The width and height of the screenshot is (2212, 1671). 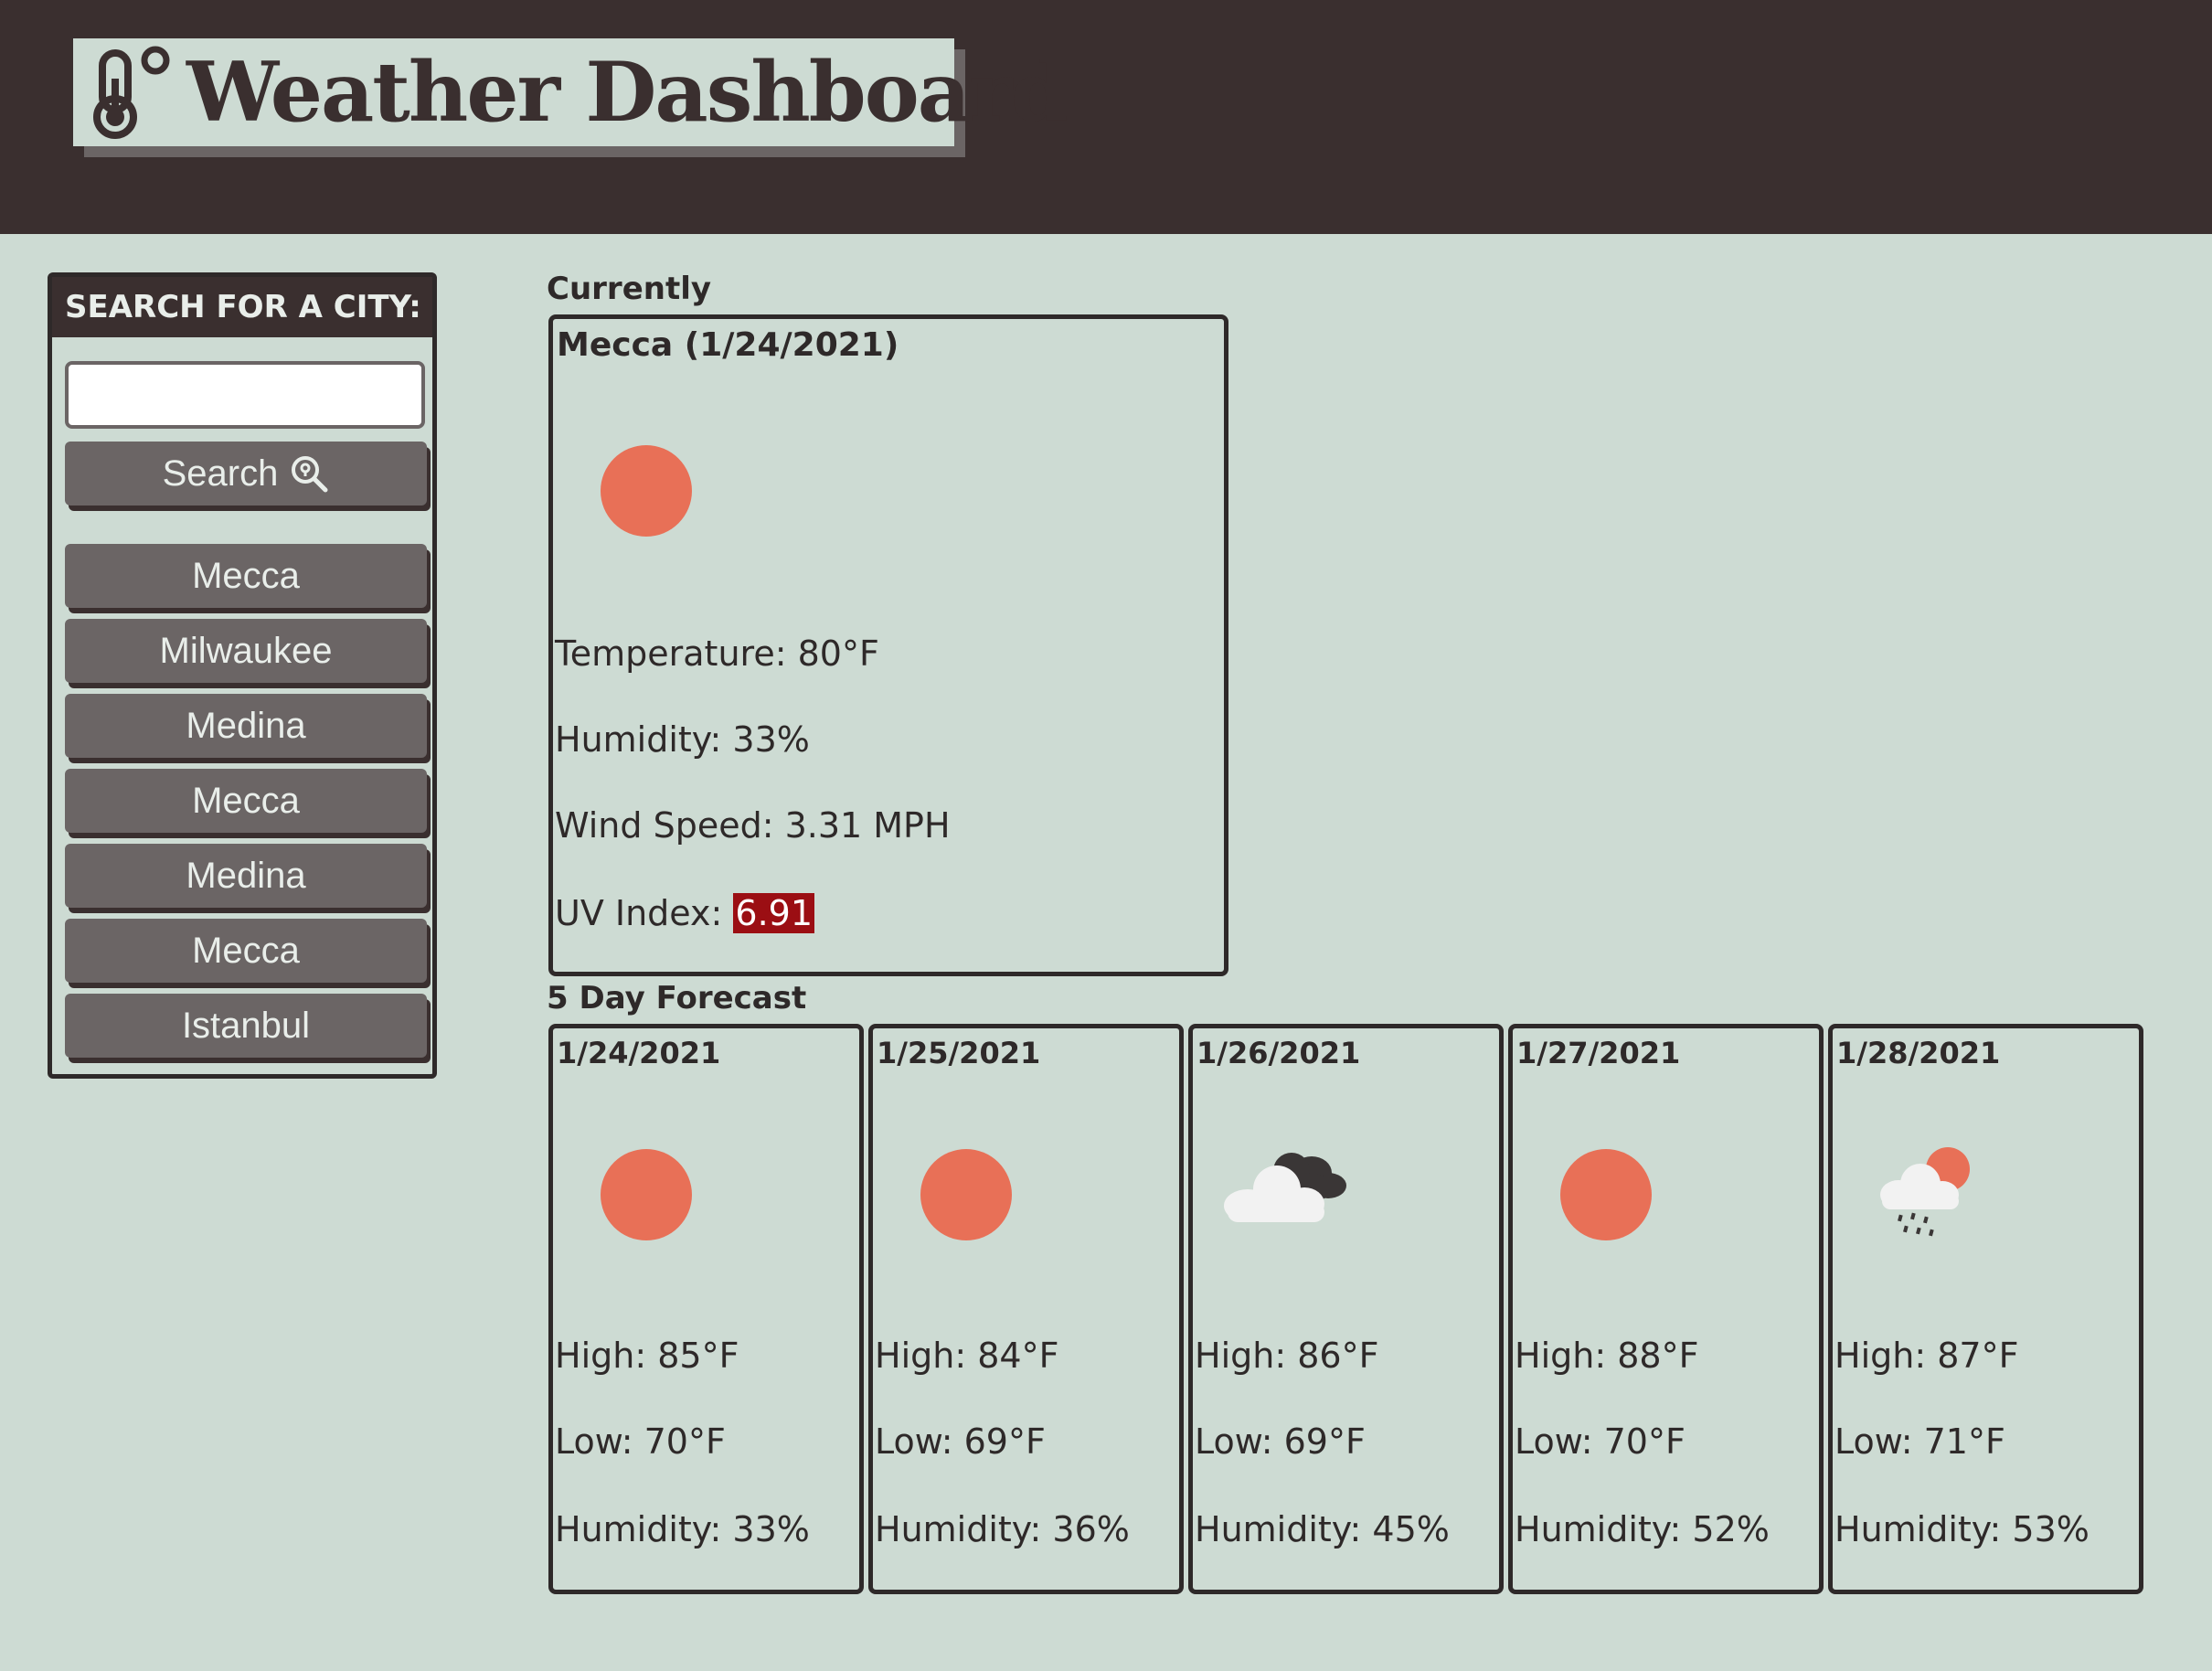 I want to click on uv-index-badge: 6.91, so click(x=774, y=913).